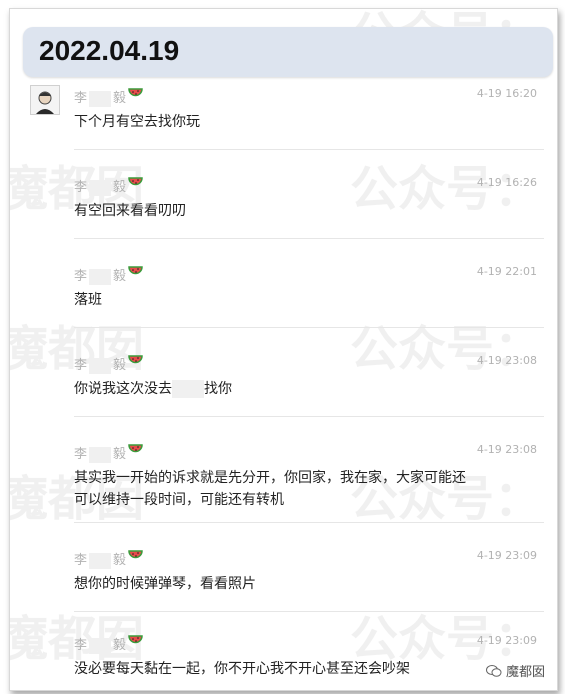 The image size is (565, 694). What do you see at coordinates (270, 478) in the screenshot?
I see `message-text-line-1: 其实我一开始的诉求就是先分开，你回家，我在家，大家可能还` at bounding box center [270, 478].